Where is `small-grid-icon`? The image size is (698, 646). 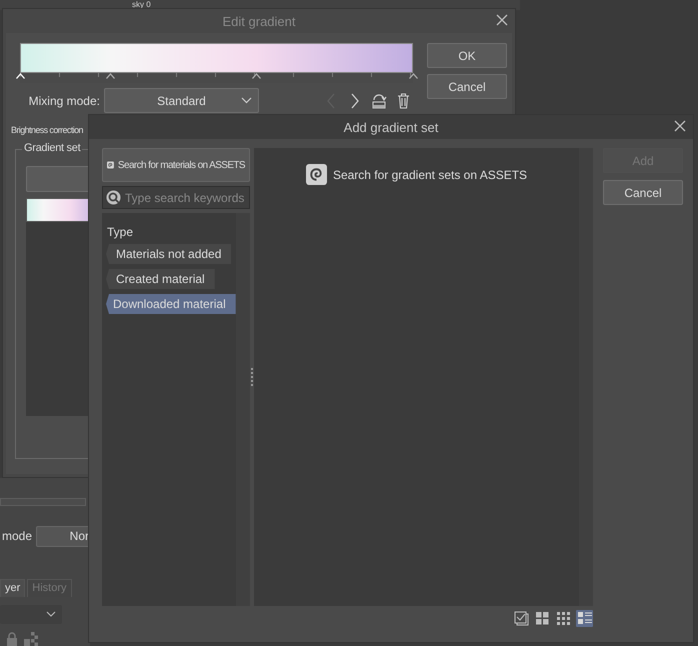
small-grid-icon is located at coordinates (563, 618).